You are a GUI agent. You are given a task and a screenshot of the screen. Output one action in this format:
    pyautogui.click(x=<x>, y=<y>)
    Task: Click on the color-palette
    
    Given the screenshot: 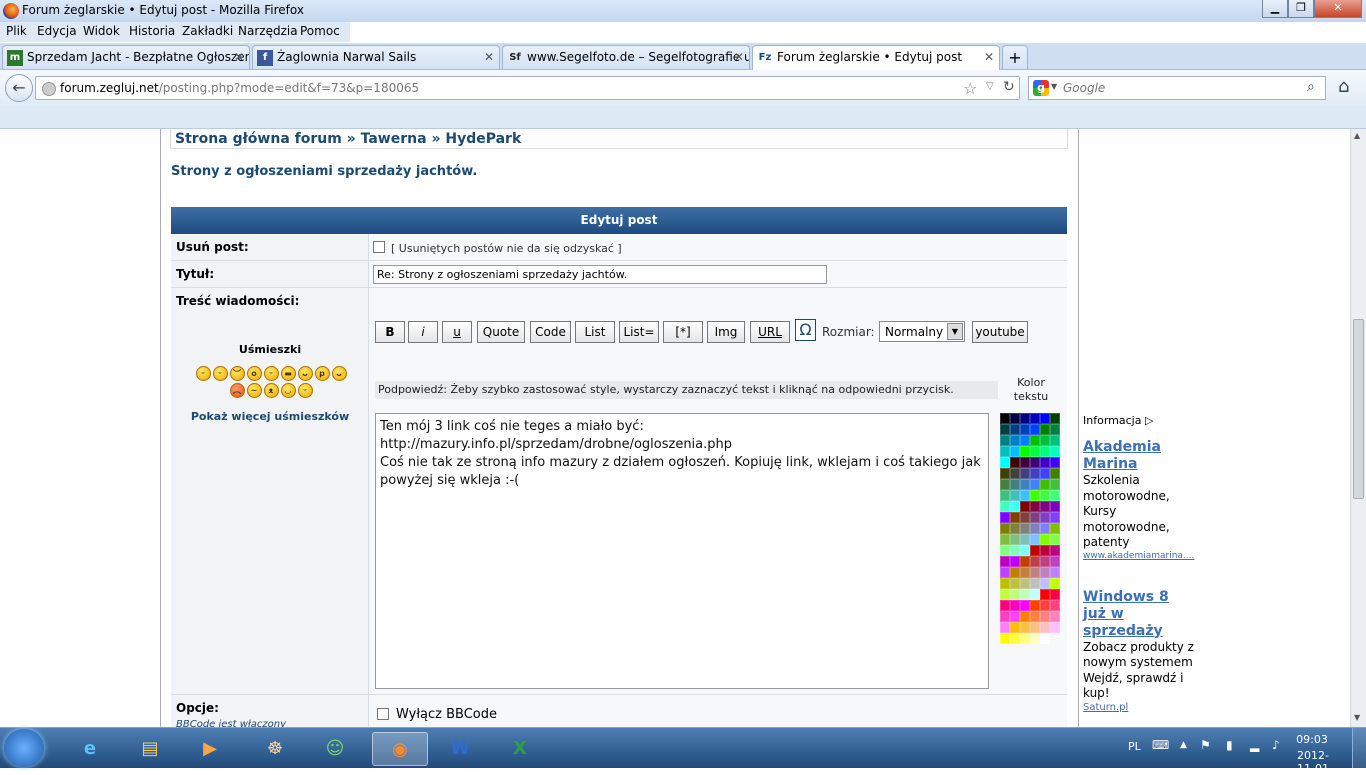 What is the action you would take?
    pyautogui.click(x=1030, y=550)
    